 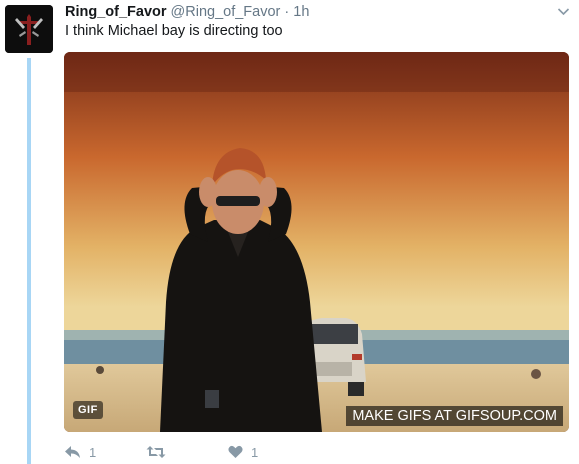 I want to click on user-handle: @Ring_of_Favor, so click(x=226, y=12).